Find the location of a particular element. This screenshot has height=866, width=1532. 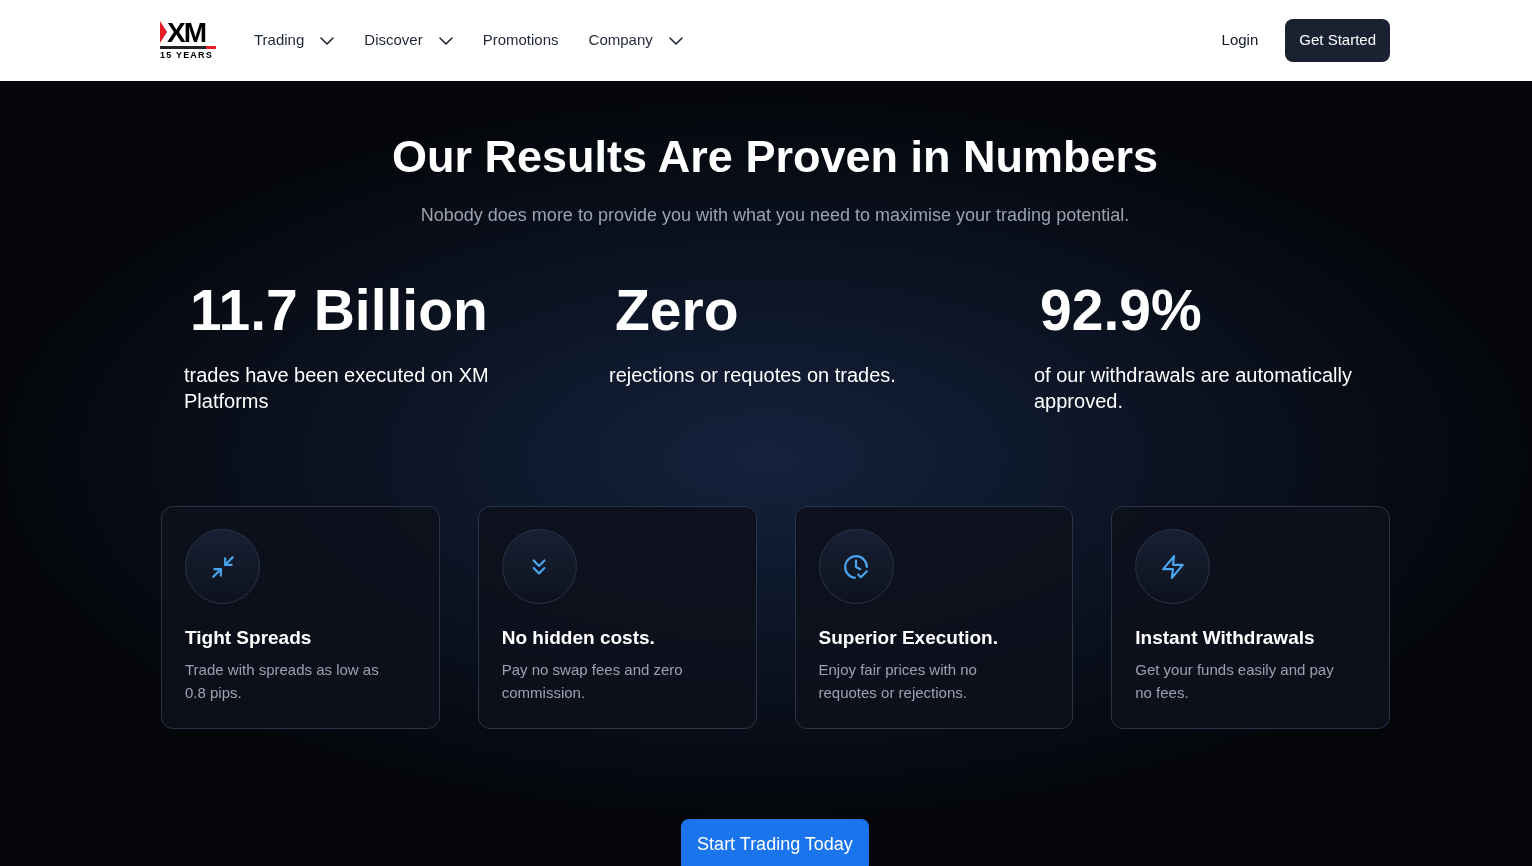

nav-menu-item: Company is located at coordinates (635, 40).